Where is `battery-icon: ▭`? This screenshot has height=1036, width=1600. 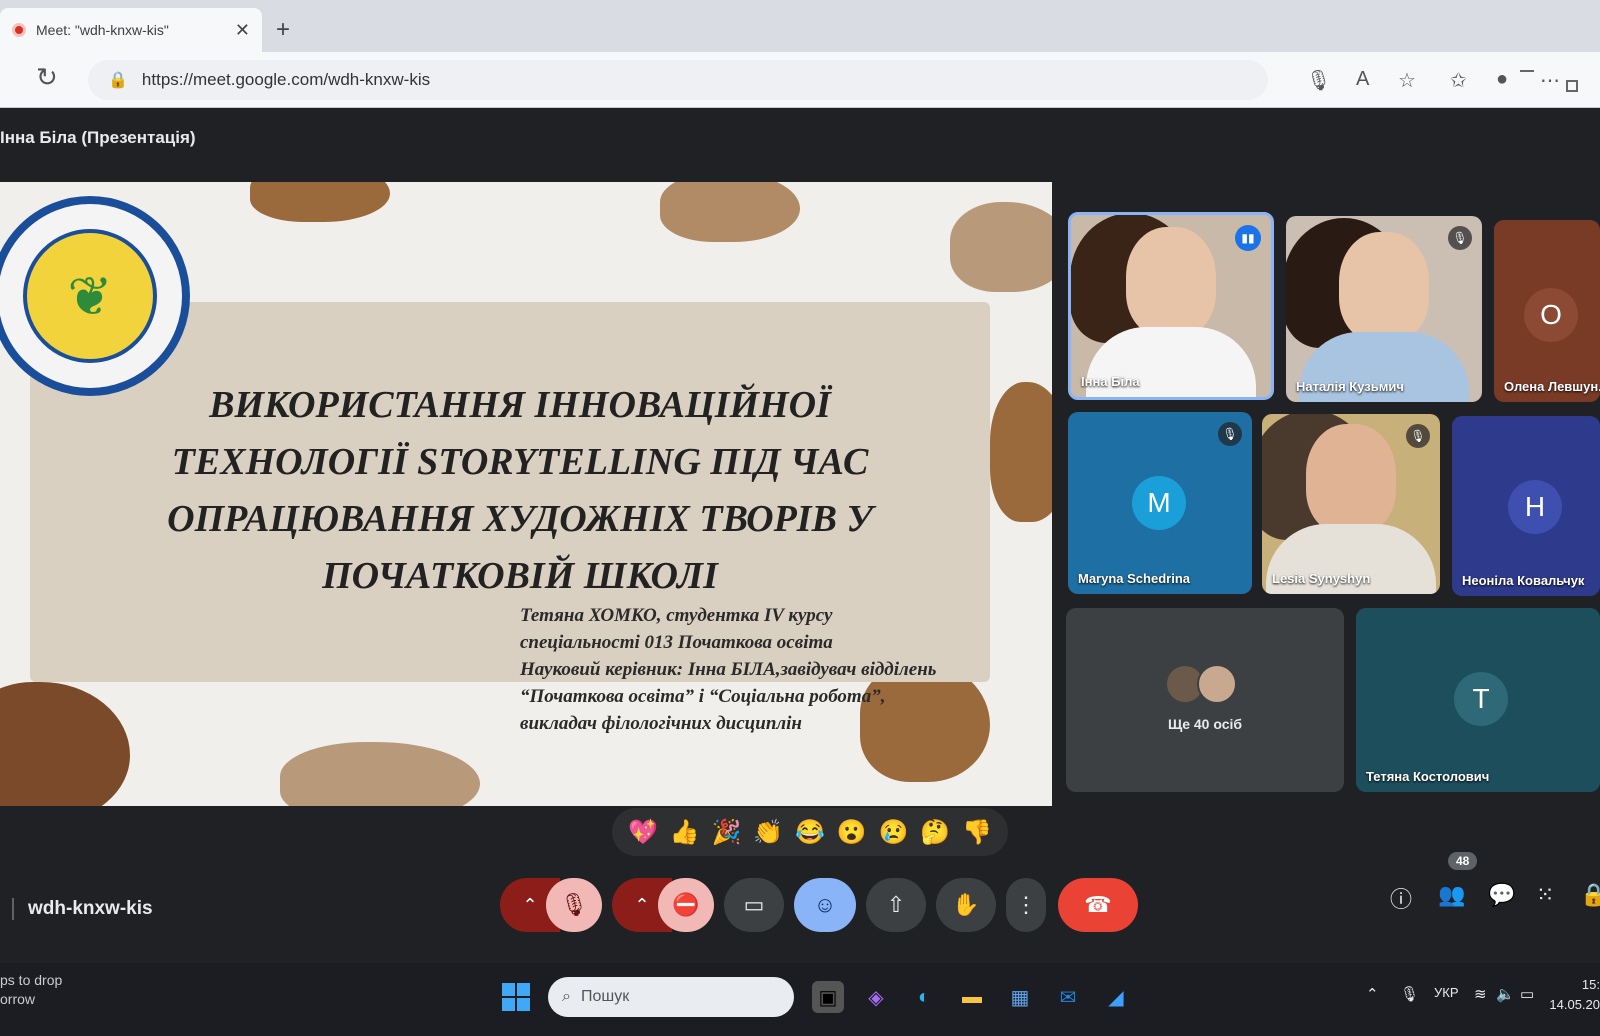
battery-icon: ▭ is located at coordinates (1527, 994).